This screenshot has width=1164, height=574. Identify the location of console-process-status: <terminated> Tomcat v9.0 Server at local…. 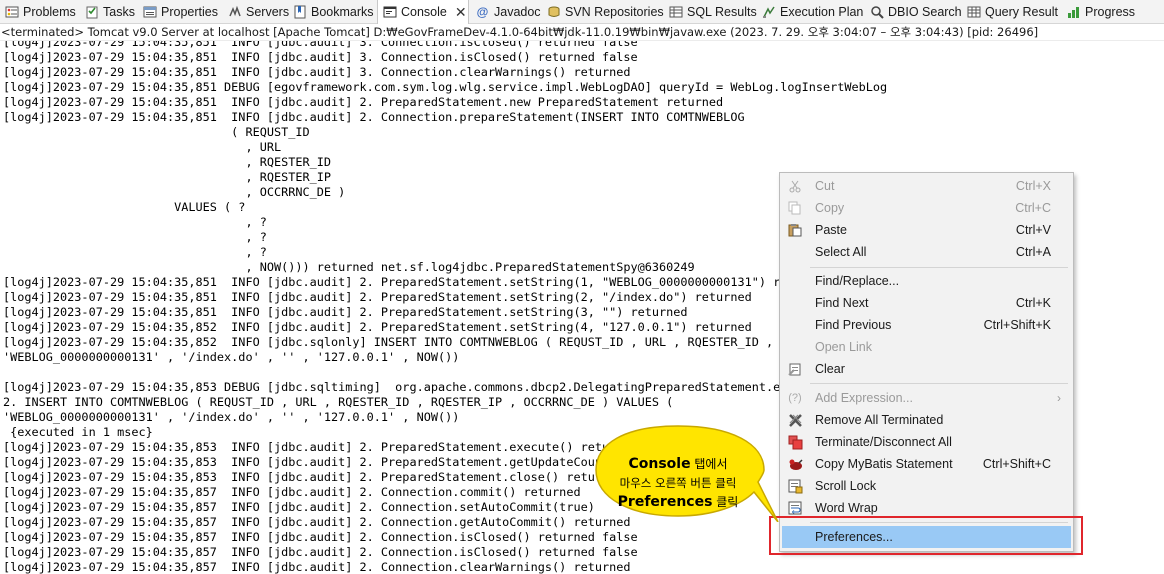
(582, 32).